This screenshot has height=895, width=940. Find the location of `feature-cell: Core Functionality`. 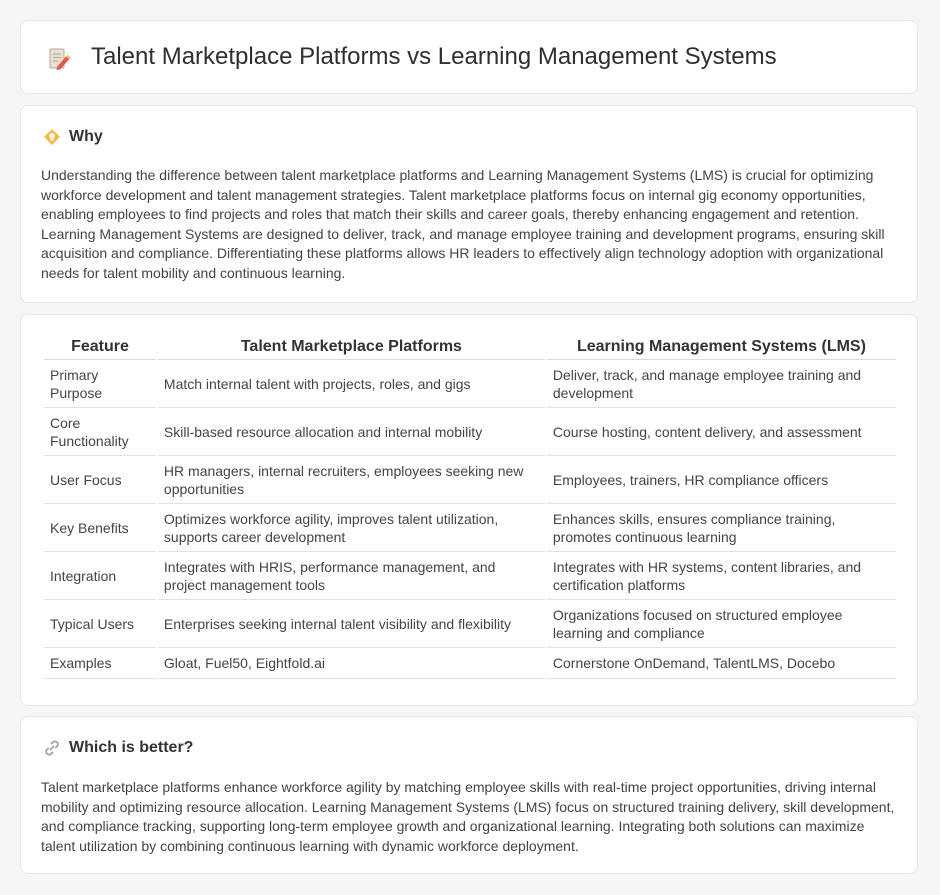

feature-cell: Core Functionality is located at coordinates (100, 432).